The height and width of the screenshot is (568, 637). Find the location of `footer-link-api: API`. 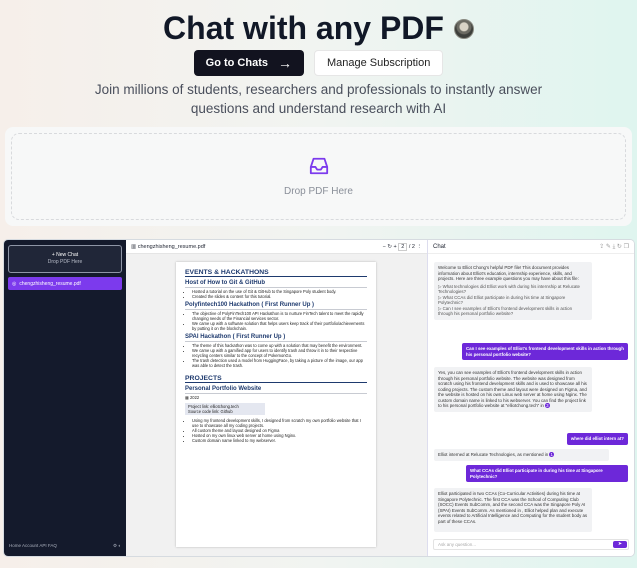

footer-link-api: API is located at coordinates (42, 545).